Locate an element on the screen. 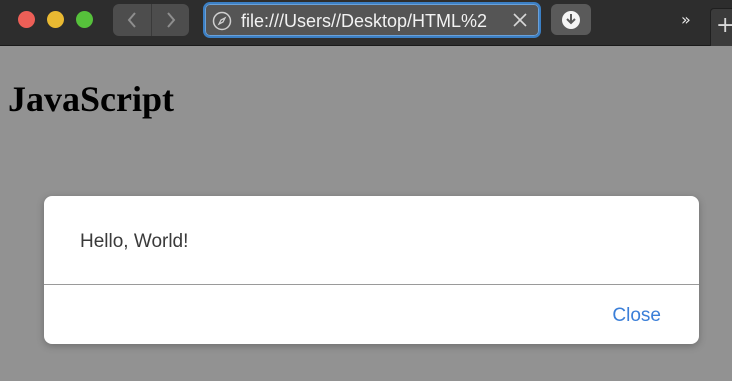 The width and height of the screenshot is (732, 381). zoom-window-button is located at coordinates (84, 19).